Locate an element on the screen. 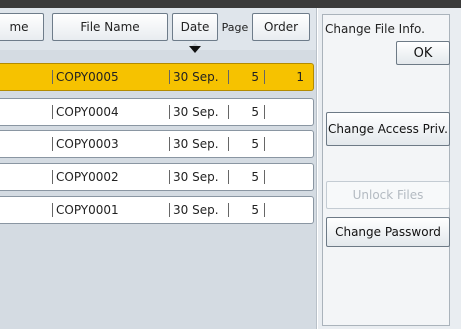 This screenshot has width=461, height=329. file-row: COPY0003 30 Sep. 5 is located at coordinates (157, 144).